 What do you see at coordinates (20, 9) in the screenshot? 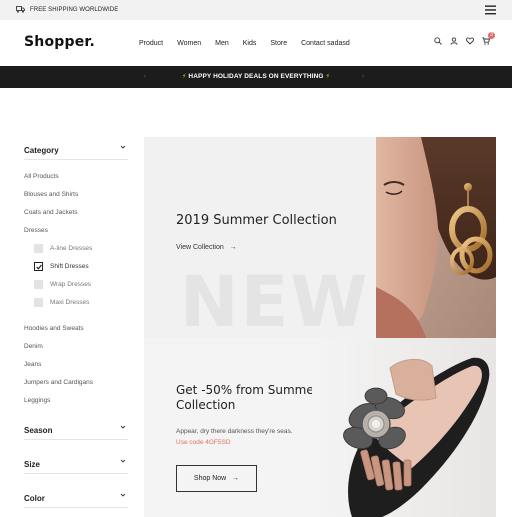
I see `truck-icon` at bounding box center [20, 9].